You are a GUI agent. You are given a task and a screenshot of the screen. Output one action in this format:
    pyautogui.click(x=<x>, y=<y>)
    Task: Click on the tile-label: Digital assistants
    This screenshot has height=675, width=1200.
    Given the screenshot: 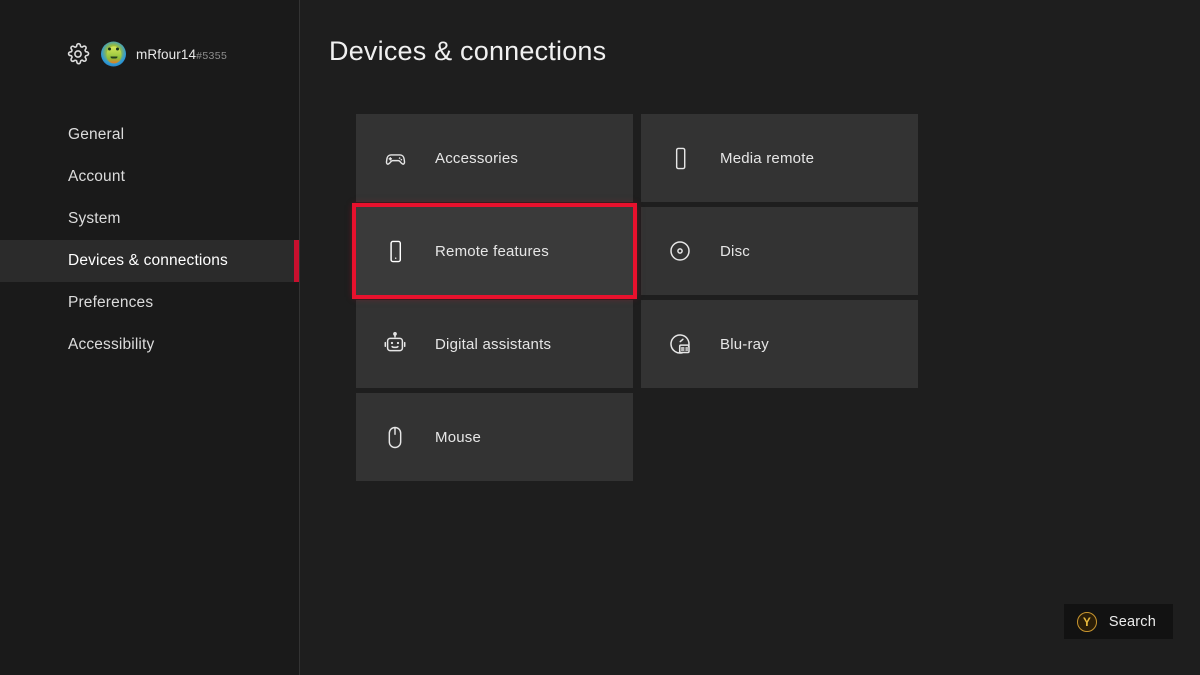 What is the action you would take?
    pyautogui.click(x=493, y=344)
    